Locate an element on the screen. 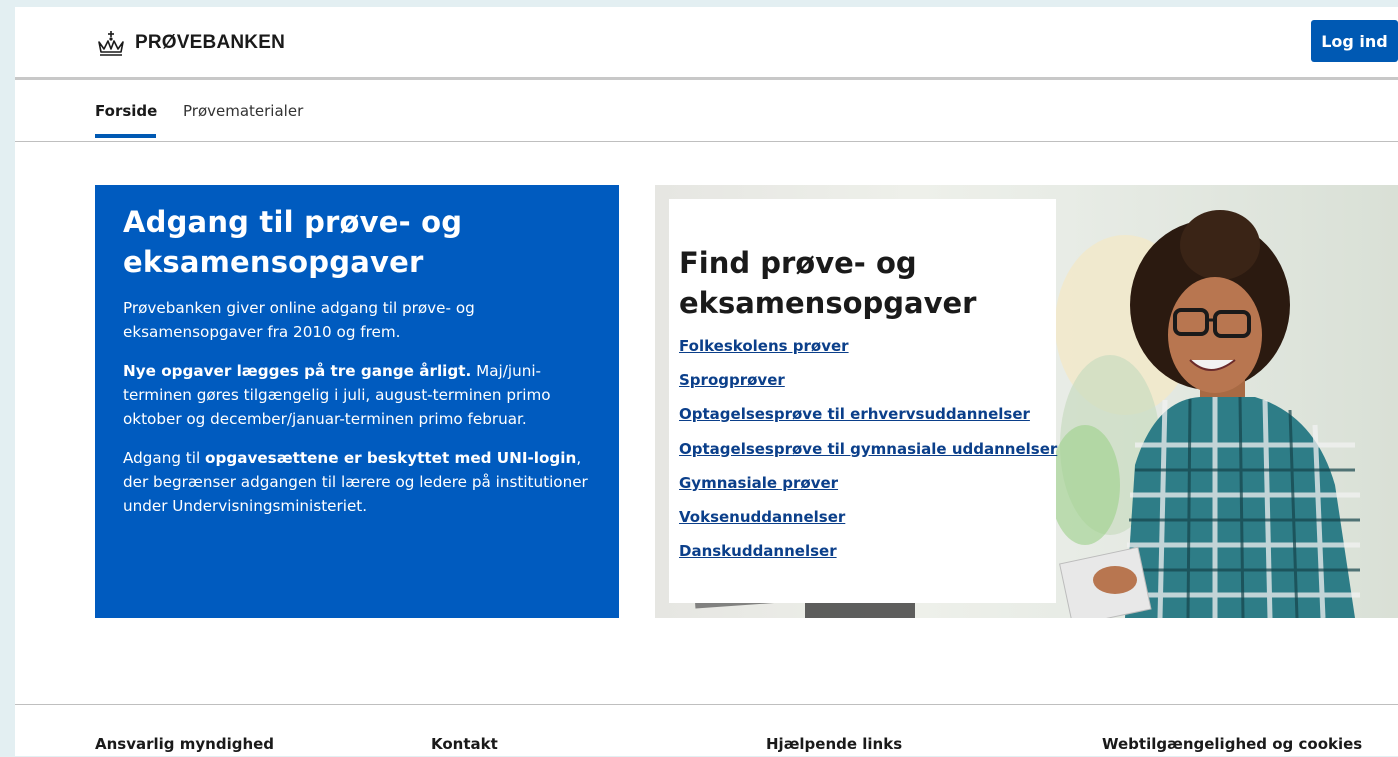 The image size is (1398, 757). brand-logo: PRØVEBANKEN is located at coordinates (190, 43).